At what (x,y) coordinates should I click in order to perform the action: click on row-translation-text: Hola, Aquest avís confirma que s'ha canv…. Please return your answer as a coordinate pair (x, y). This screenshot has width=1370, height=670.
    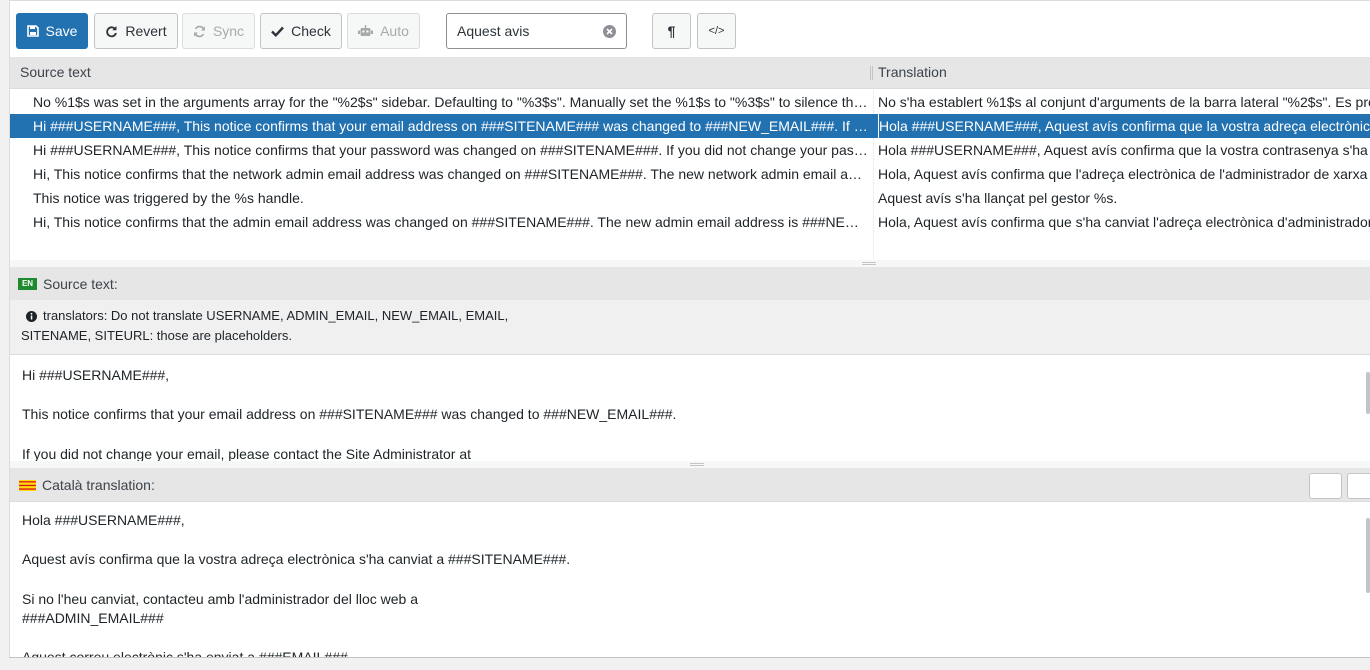
    Looking at the image, I should click on (1124, 222).